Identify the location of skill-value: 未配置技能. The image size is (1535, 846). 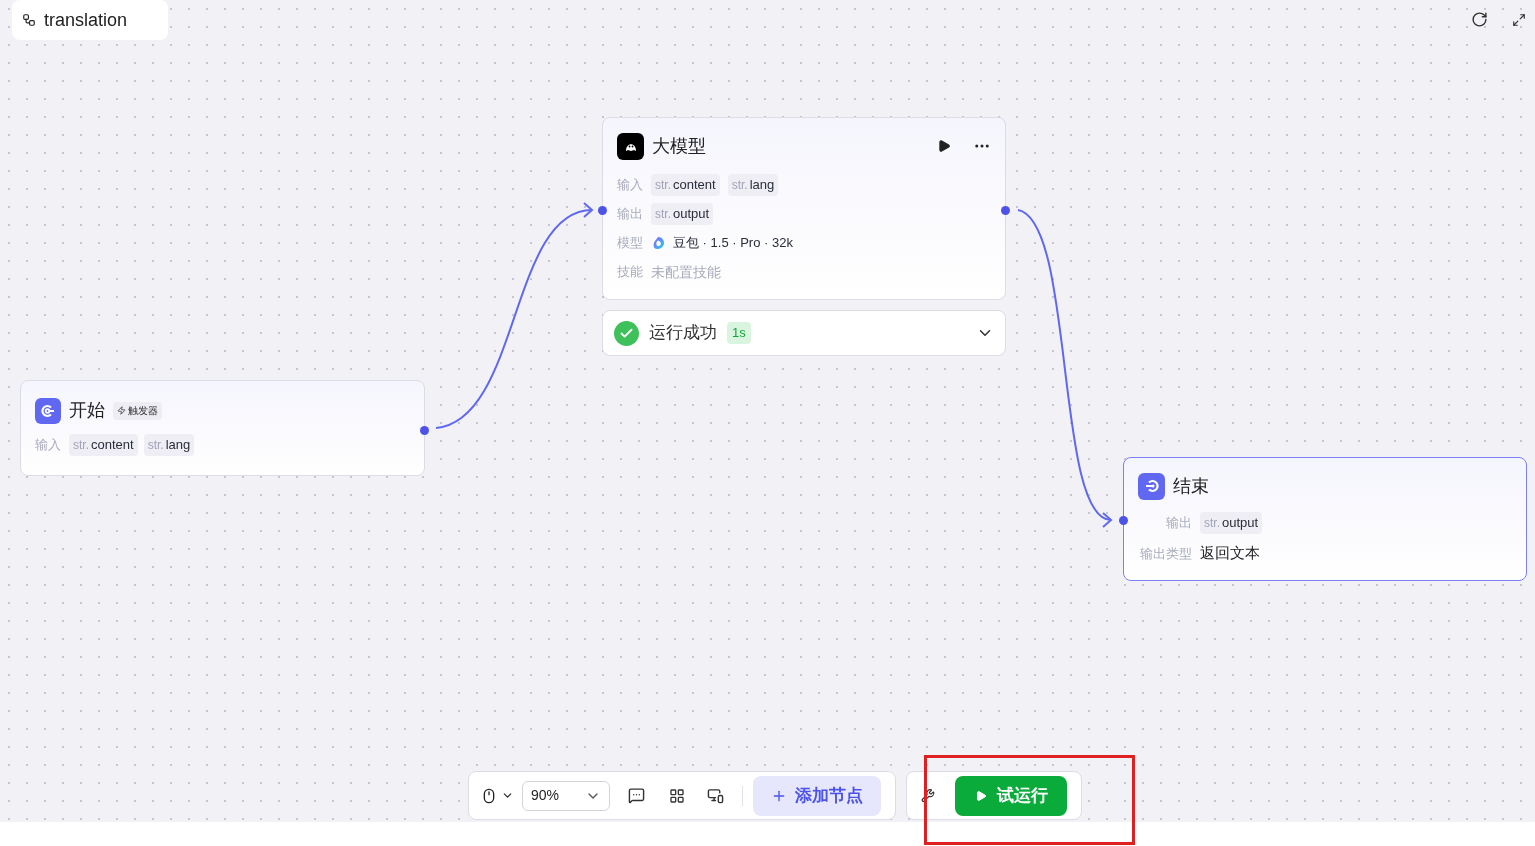
(686, 272).